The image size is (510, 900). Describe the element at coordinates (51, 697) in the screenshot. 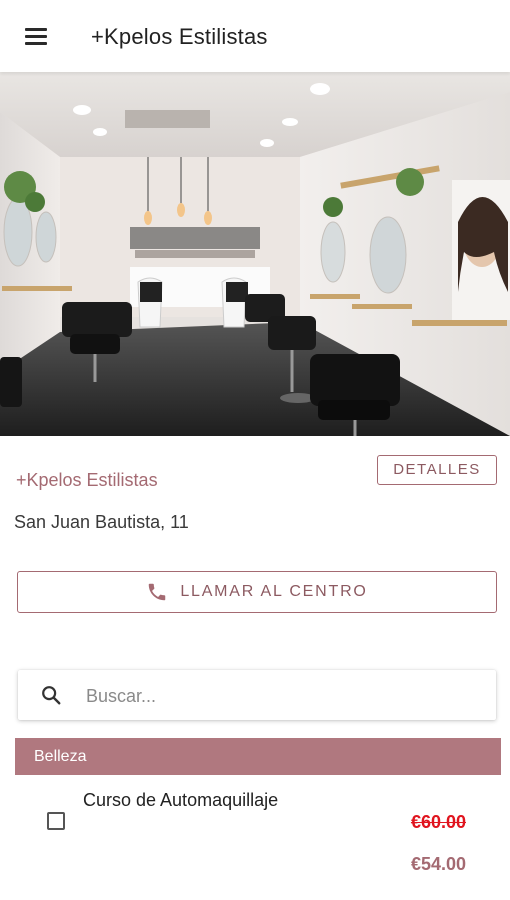

I see `search-icon` at that location.